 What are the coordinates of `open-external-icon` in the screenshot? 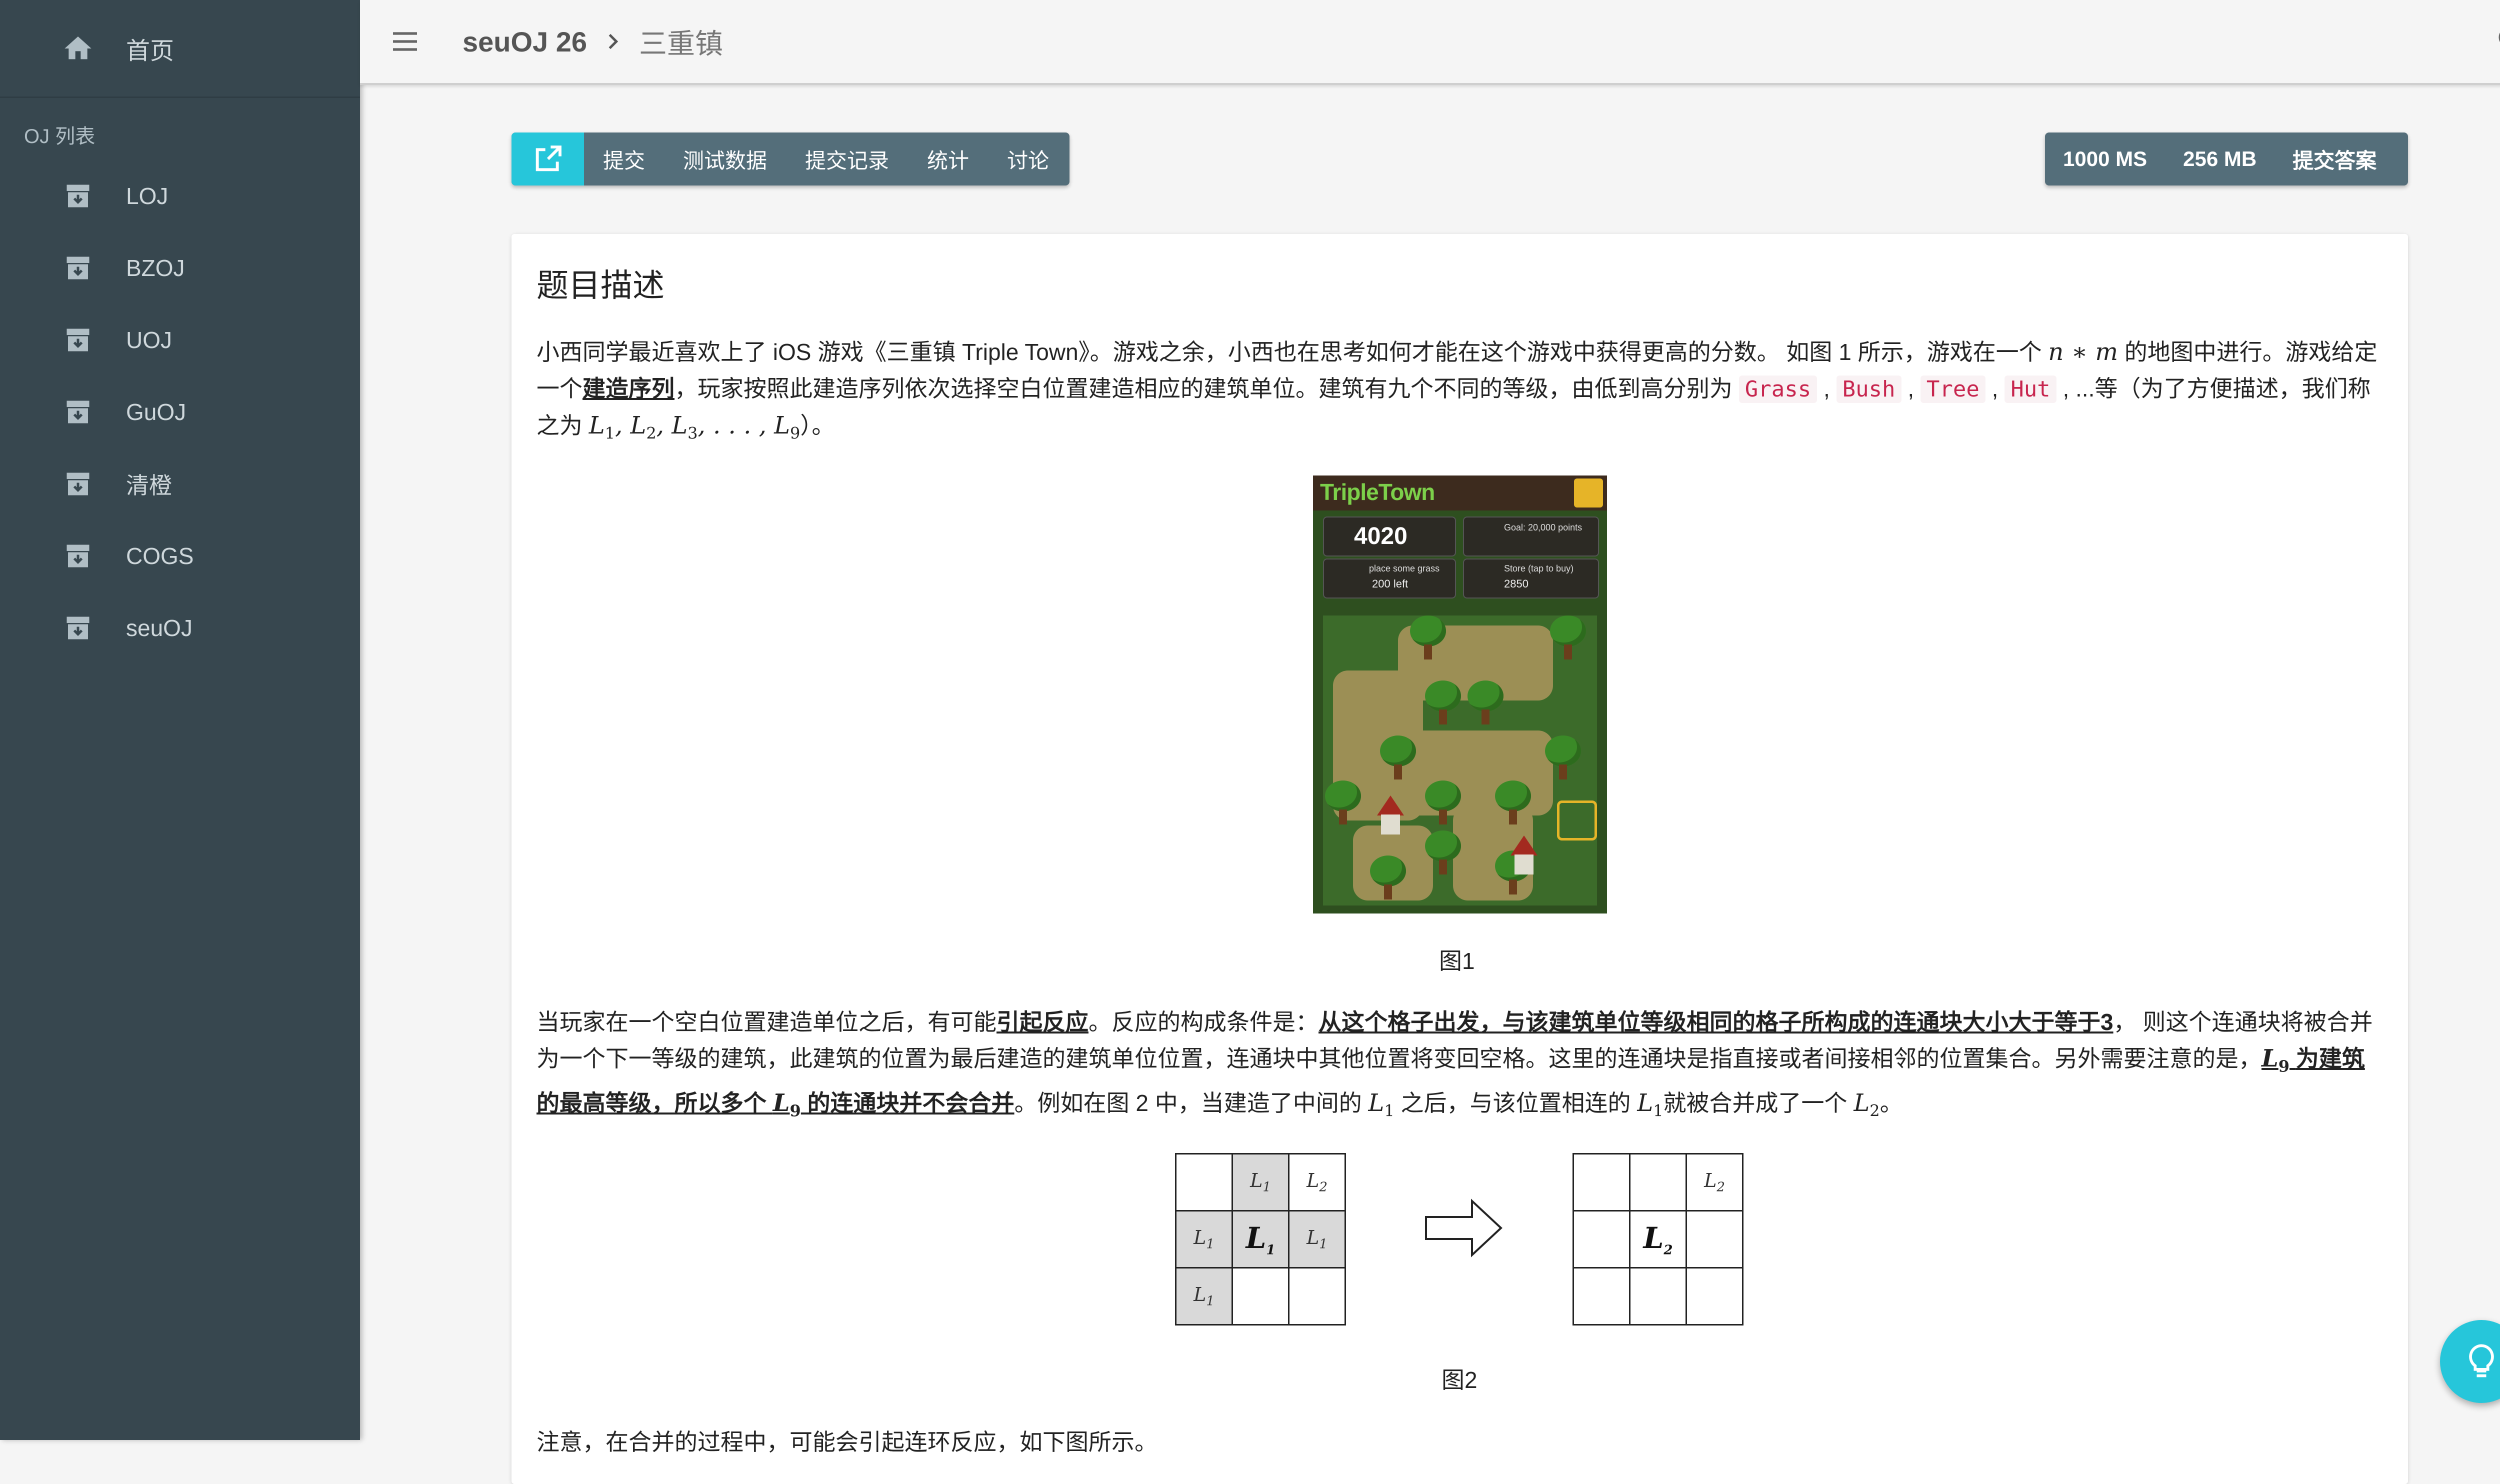 It's located at (548, 159).